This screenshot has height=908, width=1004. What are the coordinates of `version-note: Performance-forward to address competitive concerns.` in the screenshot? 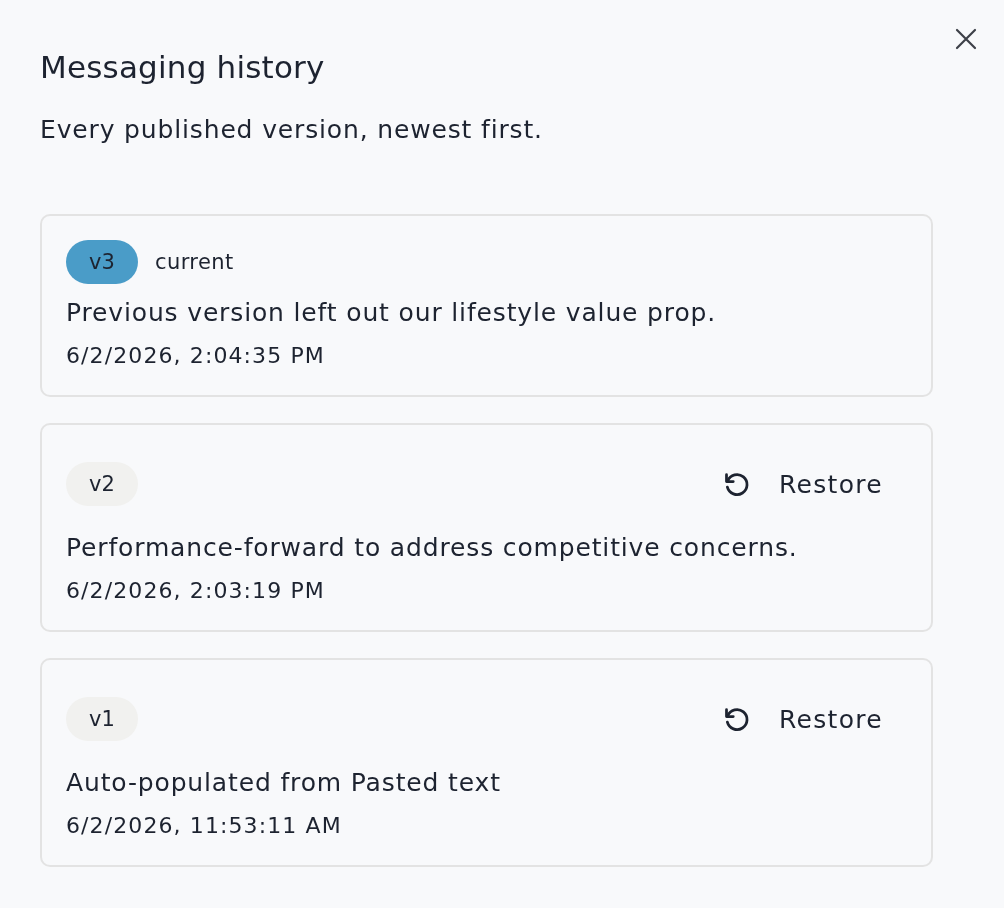 It's located at (432, 548).